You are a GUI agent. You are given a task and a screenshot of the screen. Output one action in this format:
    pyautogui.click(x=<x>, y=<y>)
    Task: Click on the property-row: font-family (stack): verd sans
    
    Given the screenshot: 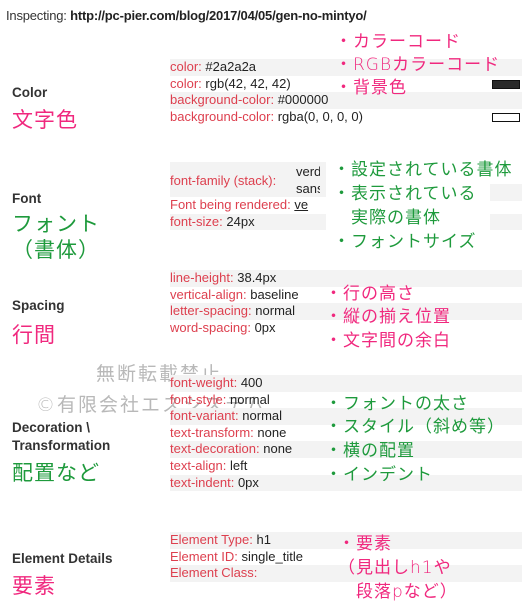 What is the action you would take?
    pyautogui.click(x=248, y=179)
    